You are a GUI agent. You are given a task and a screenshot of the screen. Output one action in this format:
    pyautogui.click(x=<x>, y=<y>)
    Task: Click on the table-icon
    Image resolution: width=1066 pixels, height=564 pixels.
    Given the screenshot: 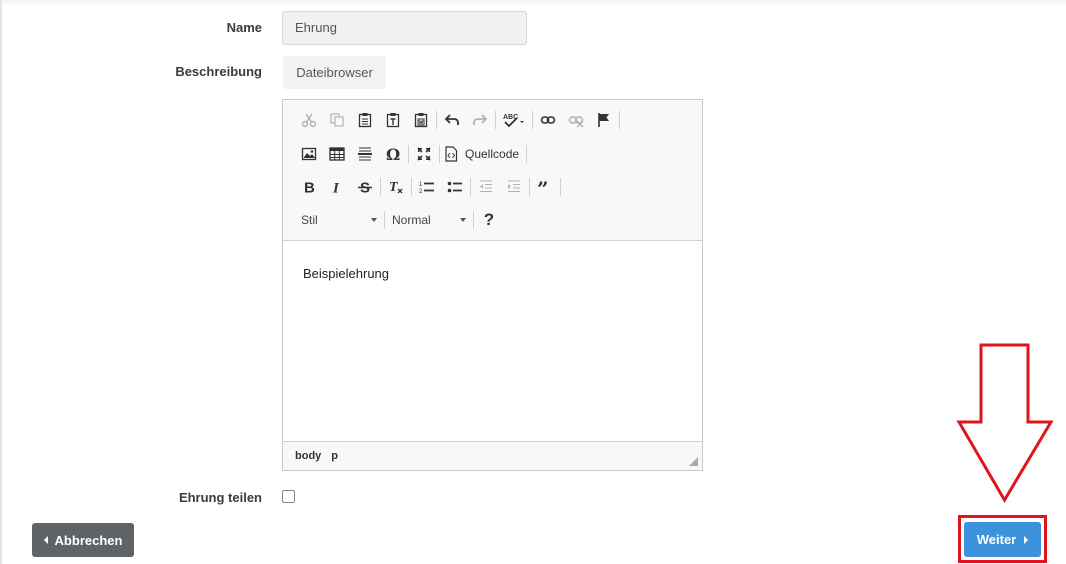 What is the action you would take?
    pyautogui.click(x=337, y=154)
    